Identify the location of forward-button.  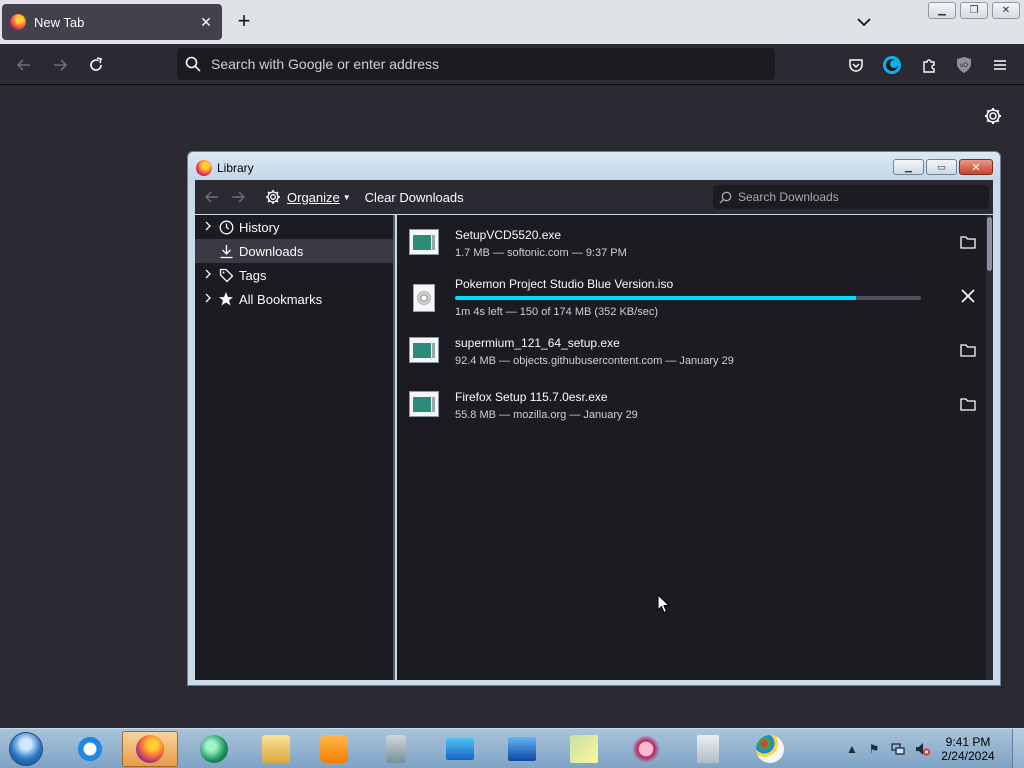
(60, 65).